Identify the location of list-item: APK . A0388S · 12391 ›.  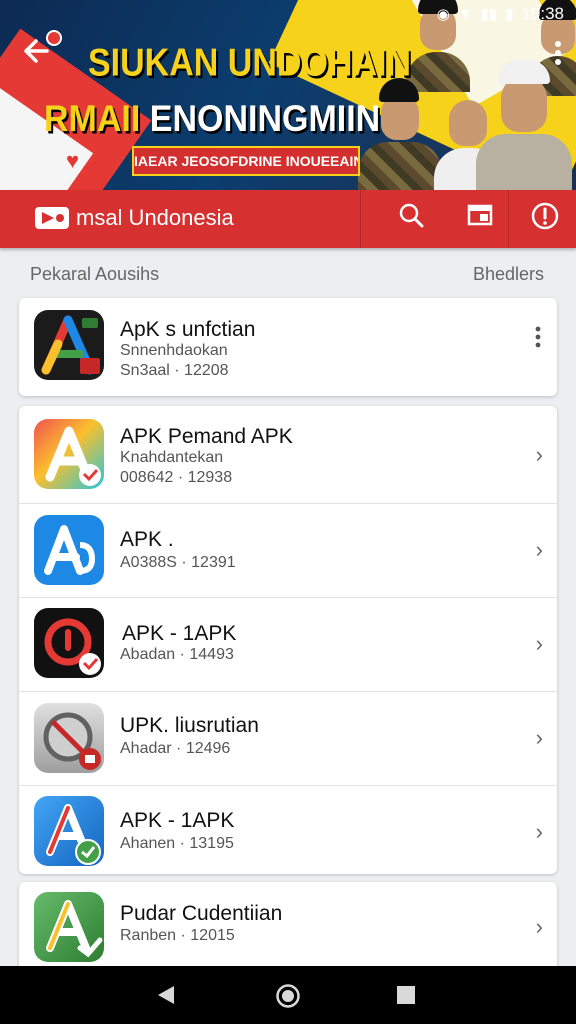
(288, 551).